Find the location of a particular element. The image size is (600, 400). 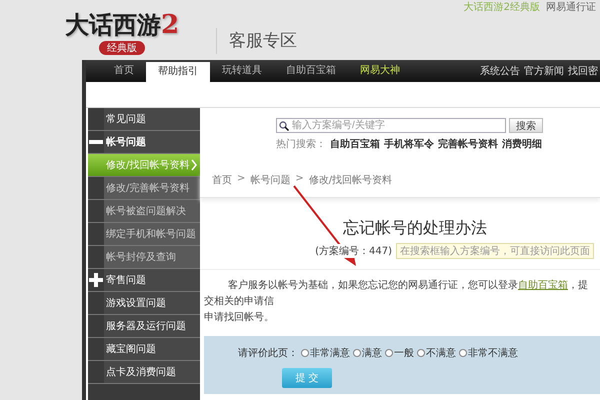

nav-link: 找回密 is located at coordinates (583, 71).